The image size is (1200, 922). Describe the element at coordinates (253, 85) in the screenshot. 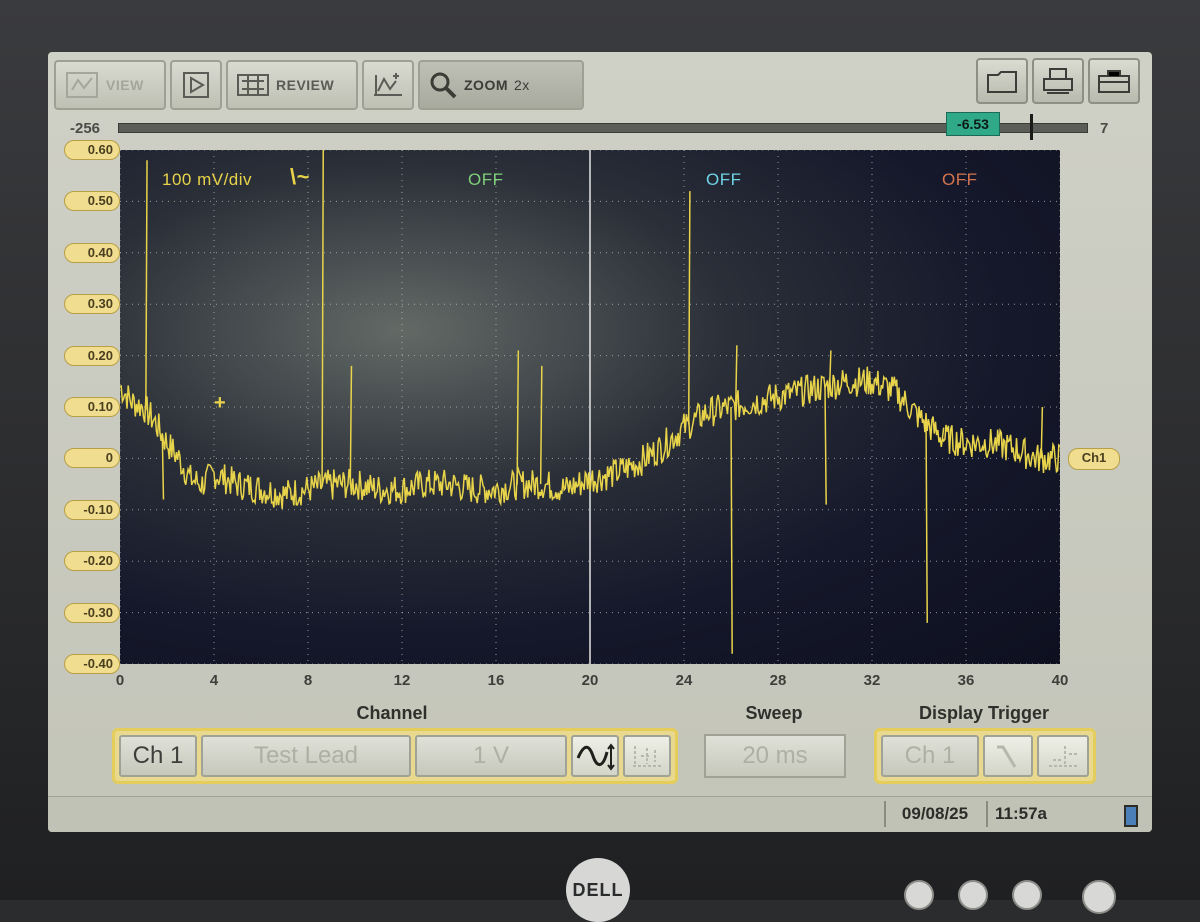

I see `review-icon` at that location.